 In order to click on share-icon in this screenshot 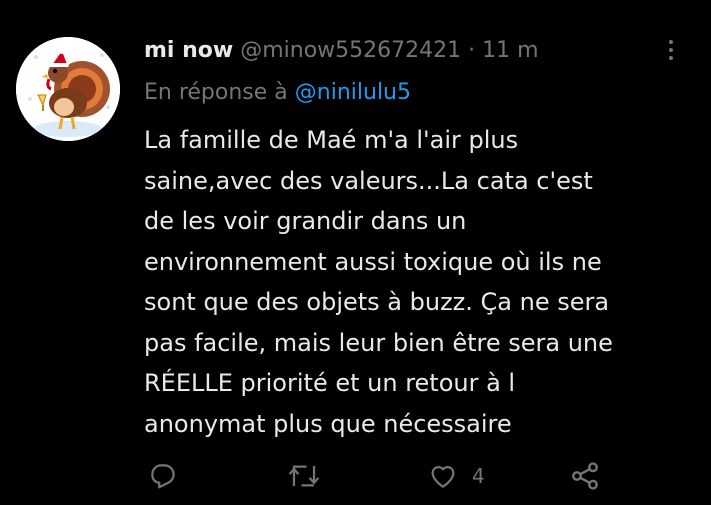, I will do `click(585, 476)`.